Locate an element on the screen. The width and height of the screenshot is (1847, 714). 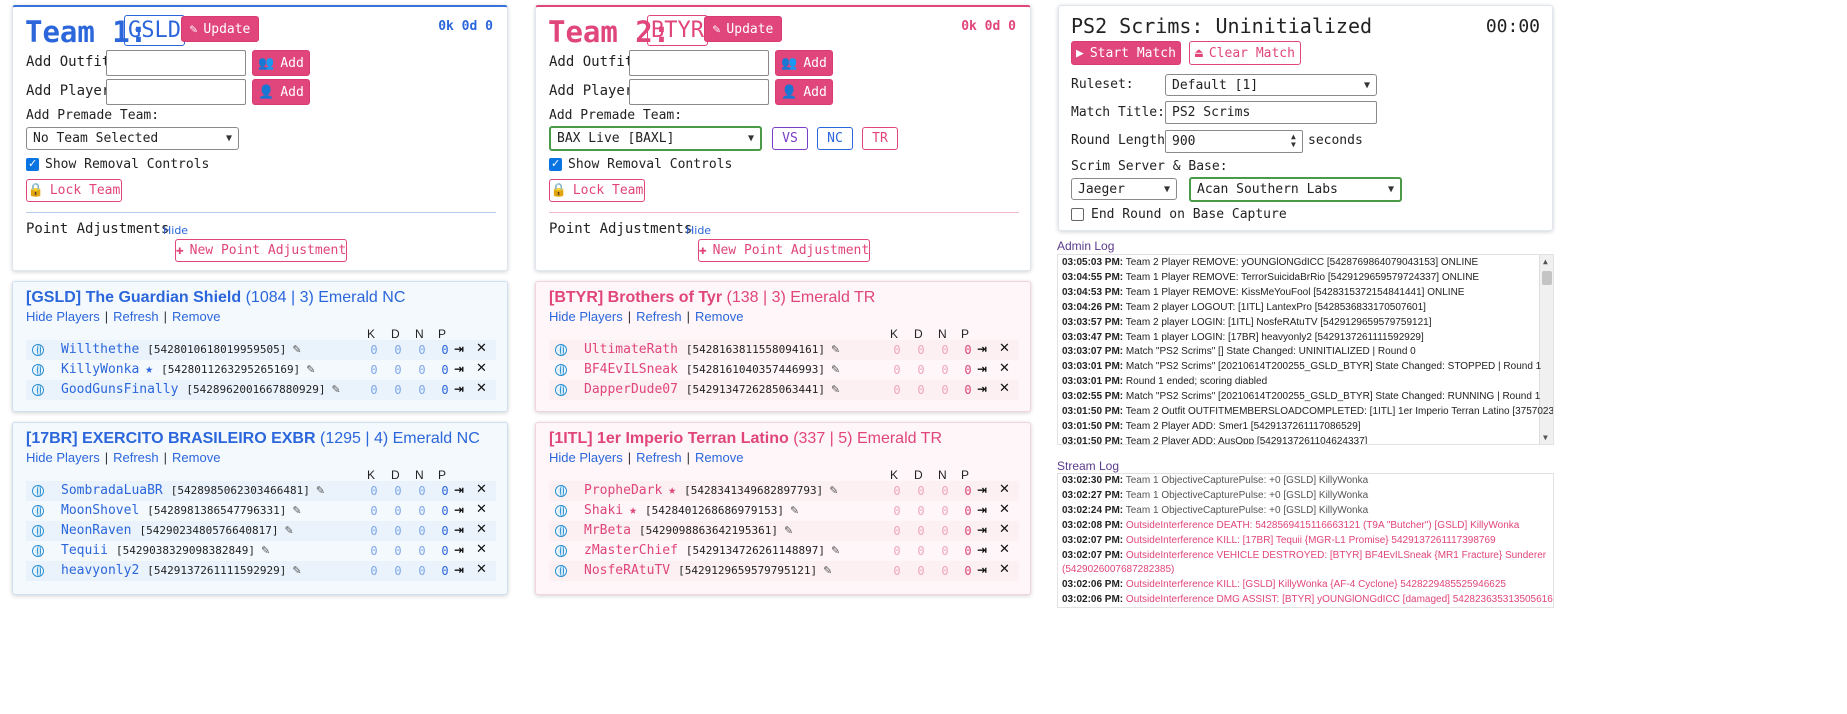
team2-new-point-adjustment-button: ✚ New Point Adjustment is located at coordinates (784, 250).